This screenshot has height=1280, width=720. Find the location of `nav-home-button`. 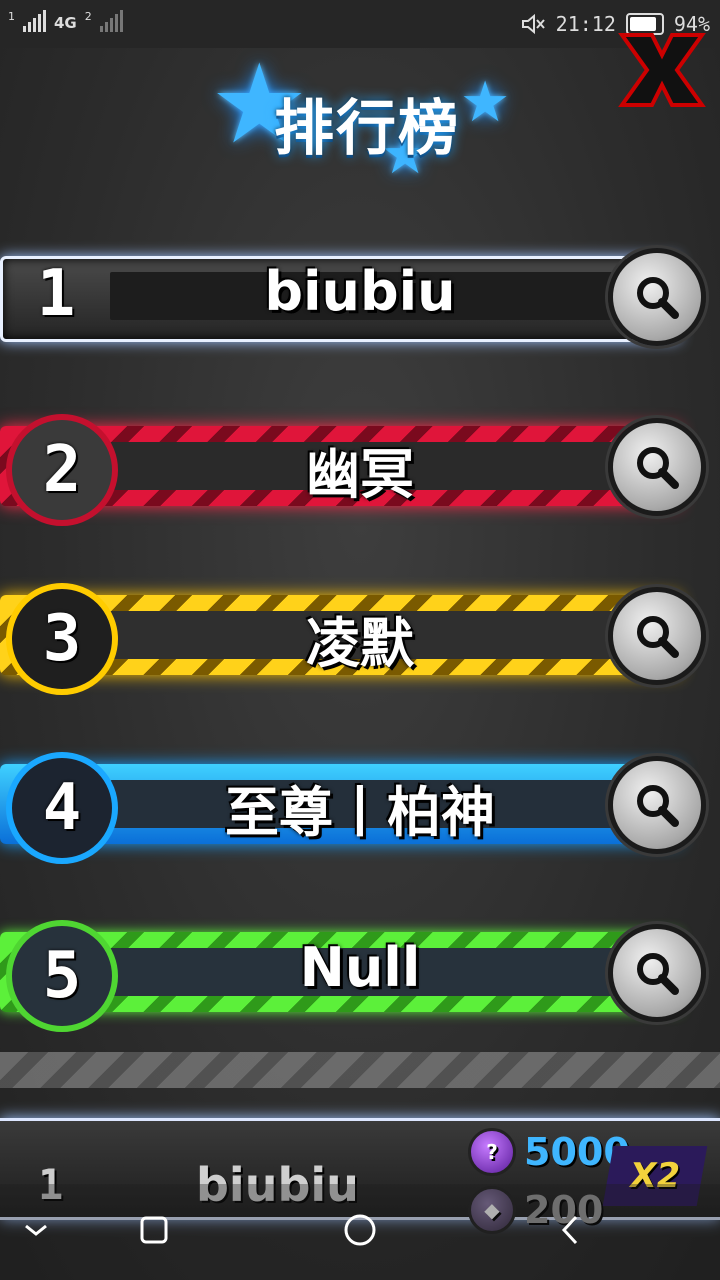

nav-home-button is located at coordinates (360, 1230).